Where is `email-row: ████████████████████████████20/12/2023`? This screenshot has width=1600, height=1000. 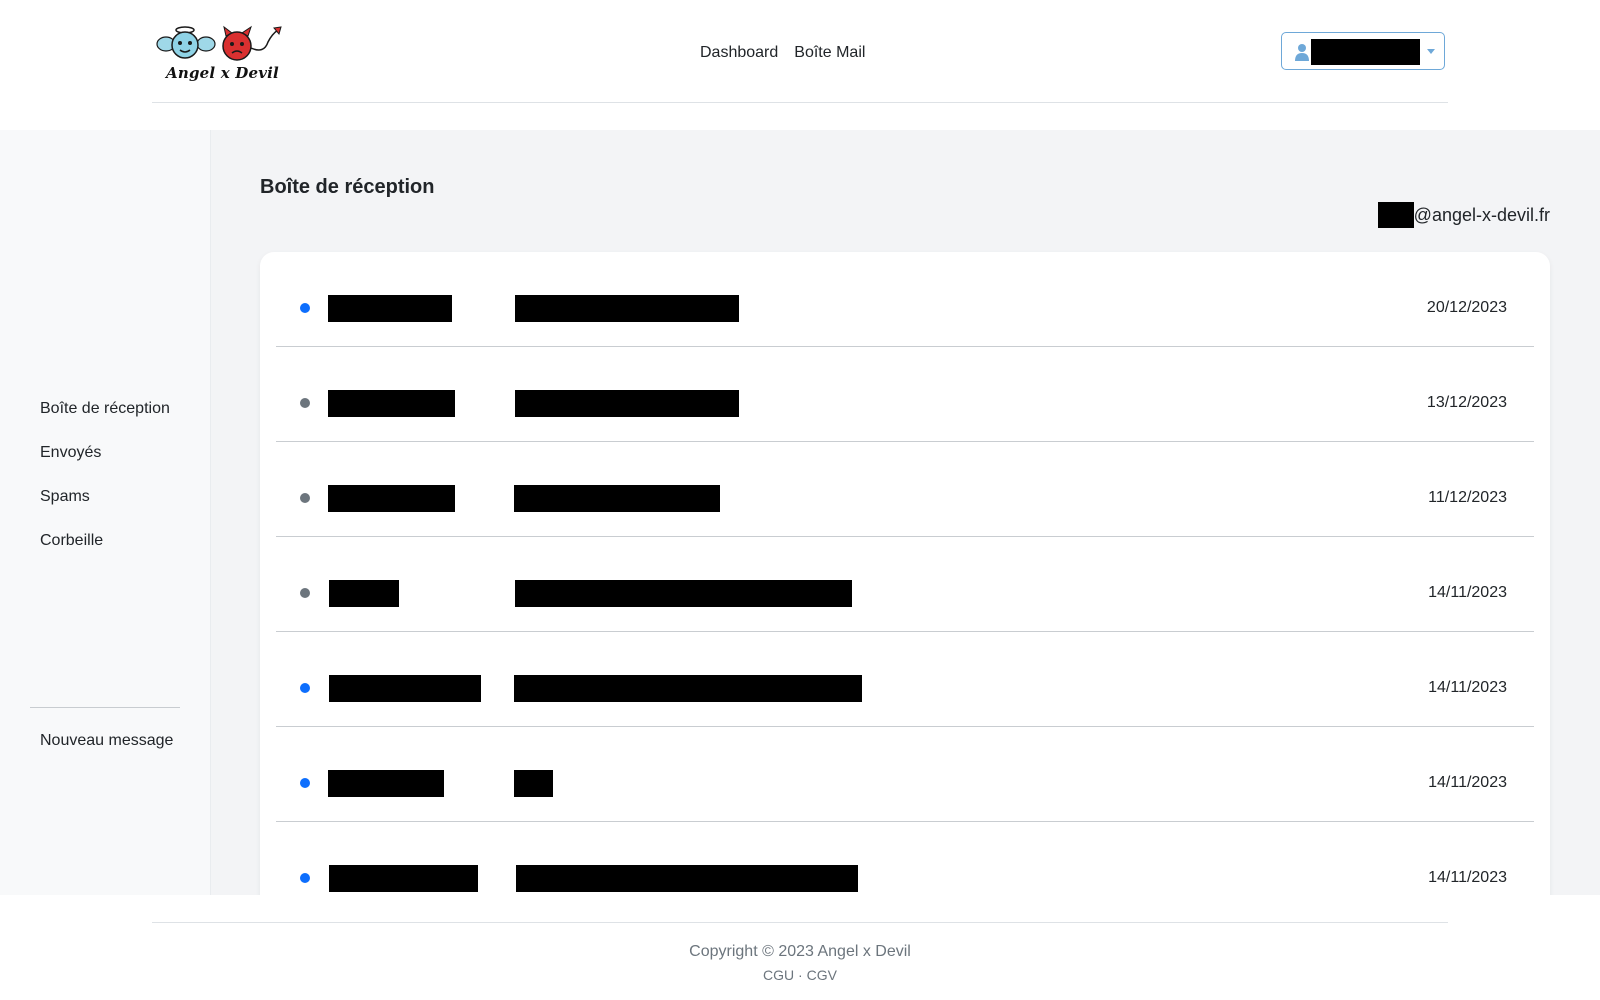 email-row: ████████████████████████████20/12/2023 is located at coordinates (905, 299).